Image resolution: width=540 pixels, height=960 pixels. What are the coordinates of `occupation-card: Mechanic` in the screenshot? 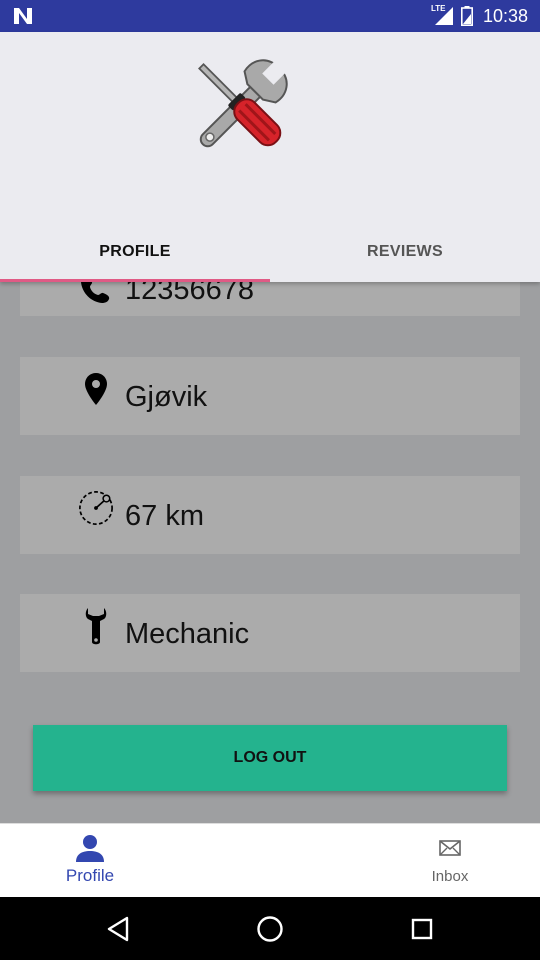 It's located at (270, 633).